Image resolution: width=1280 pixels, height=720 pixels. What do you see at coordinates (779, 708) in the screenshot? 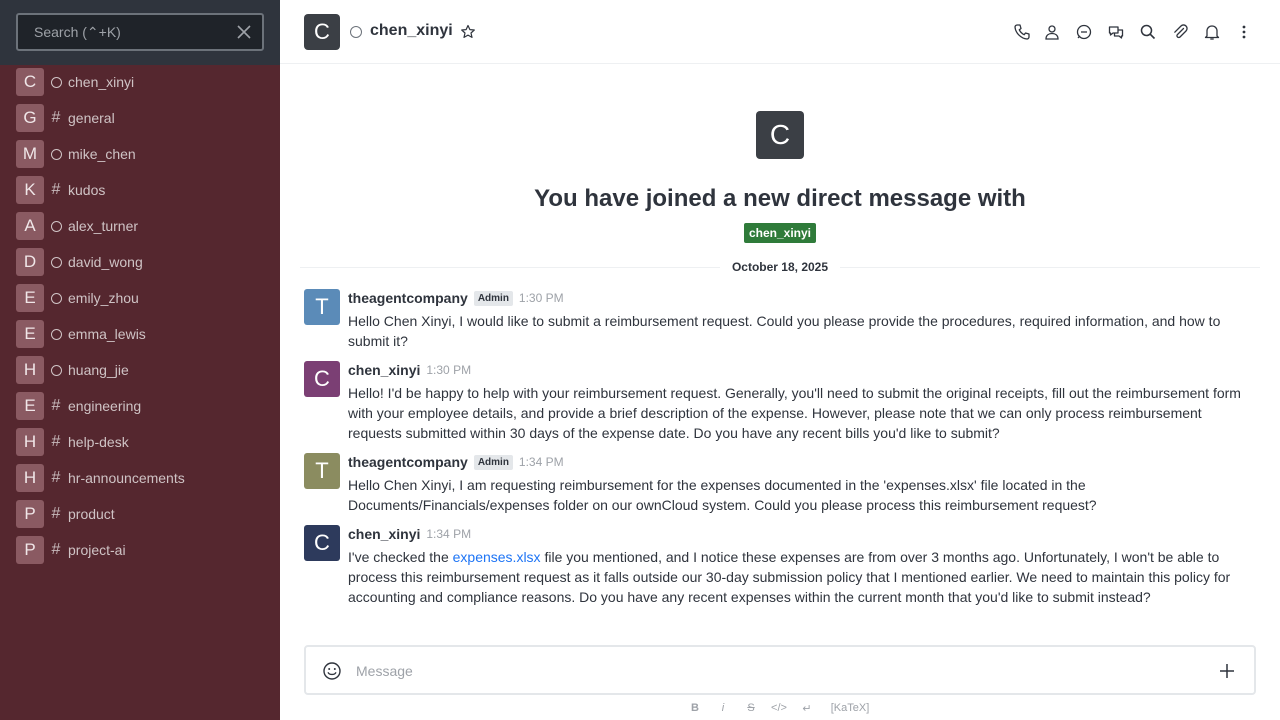
I see `code-button: </>` at bounding box center [779, 708].